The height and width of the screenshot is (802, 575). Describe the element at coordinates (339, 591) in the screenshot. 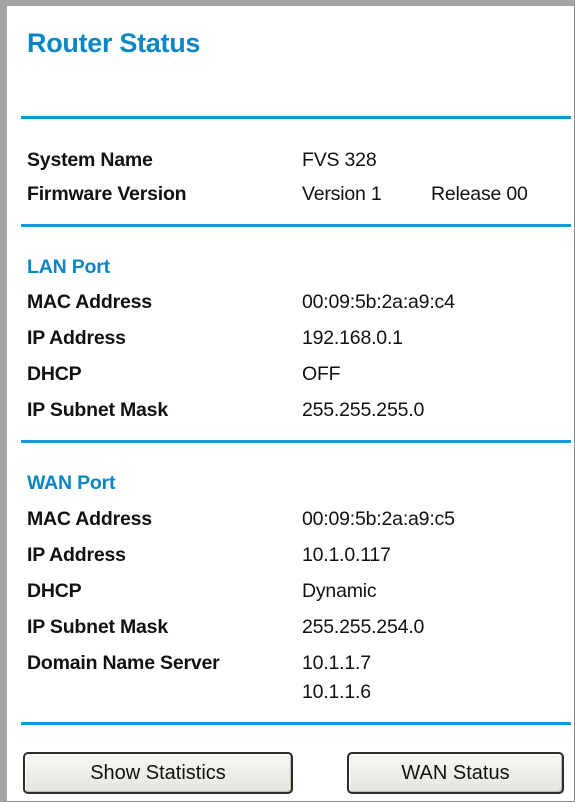

I see `wan-dhcp-value: Dynamic` at that location.